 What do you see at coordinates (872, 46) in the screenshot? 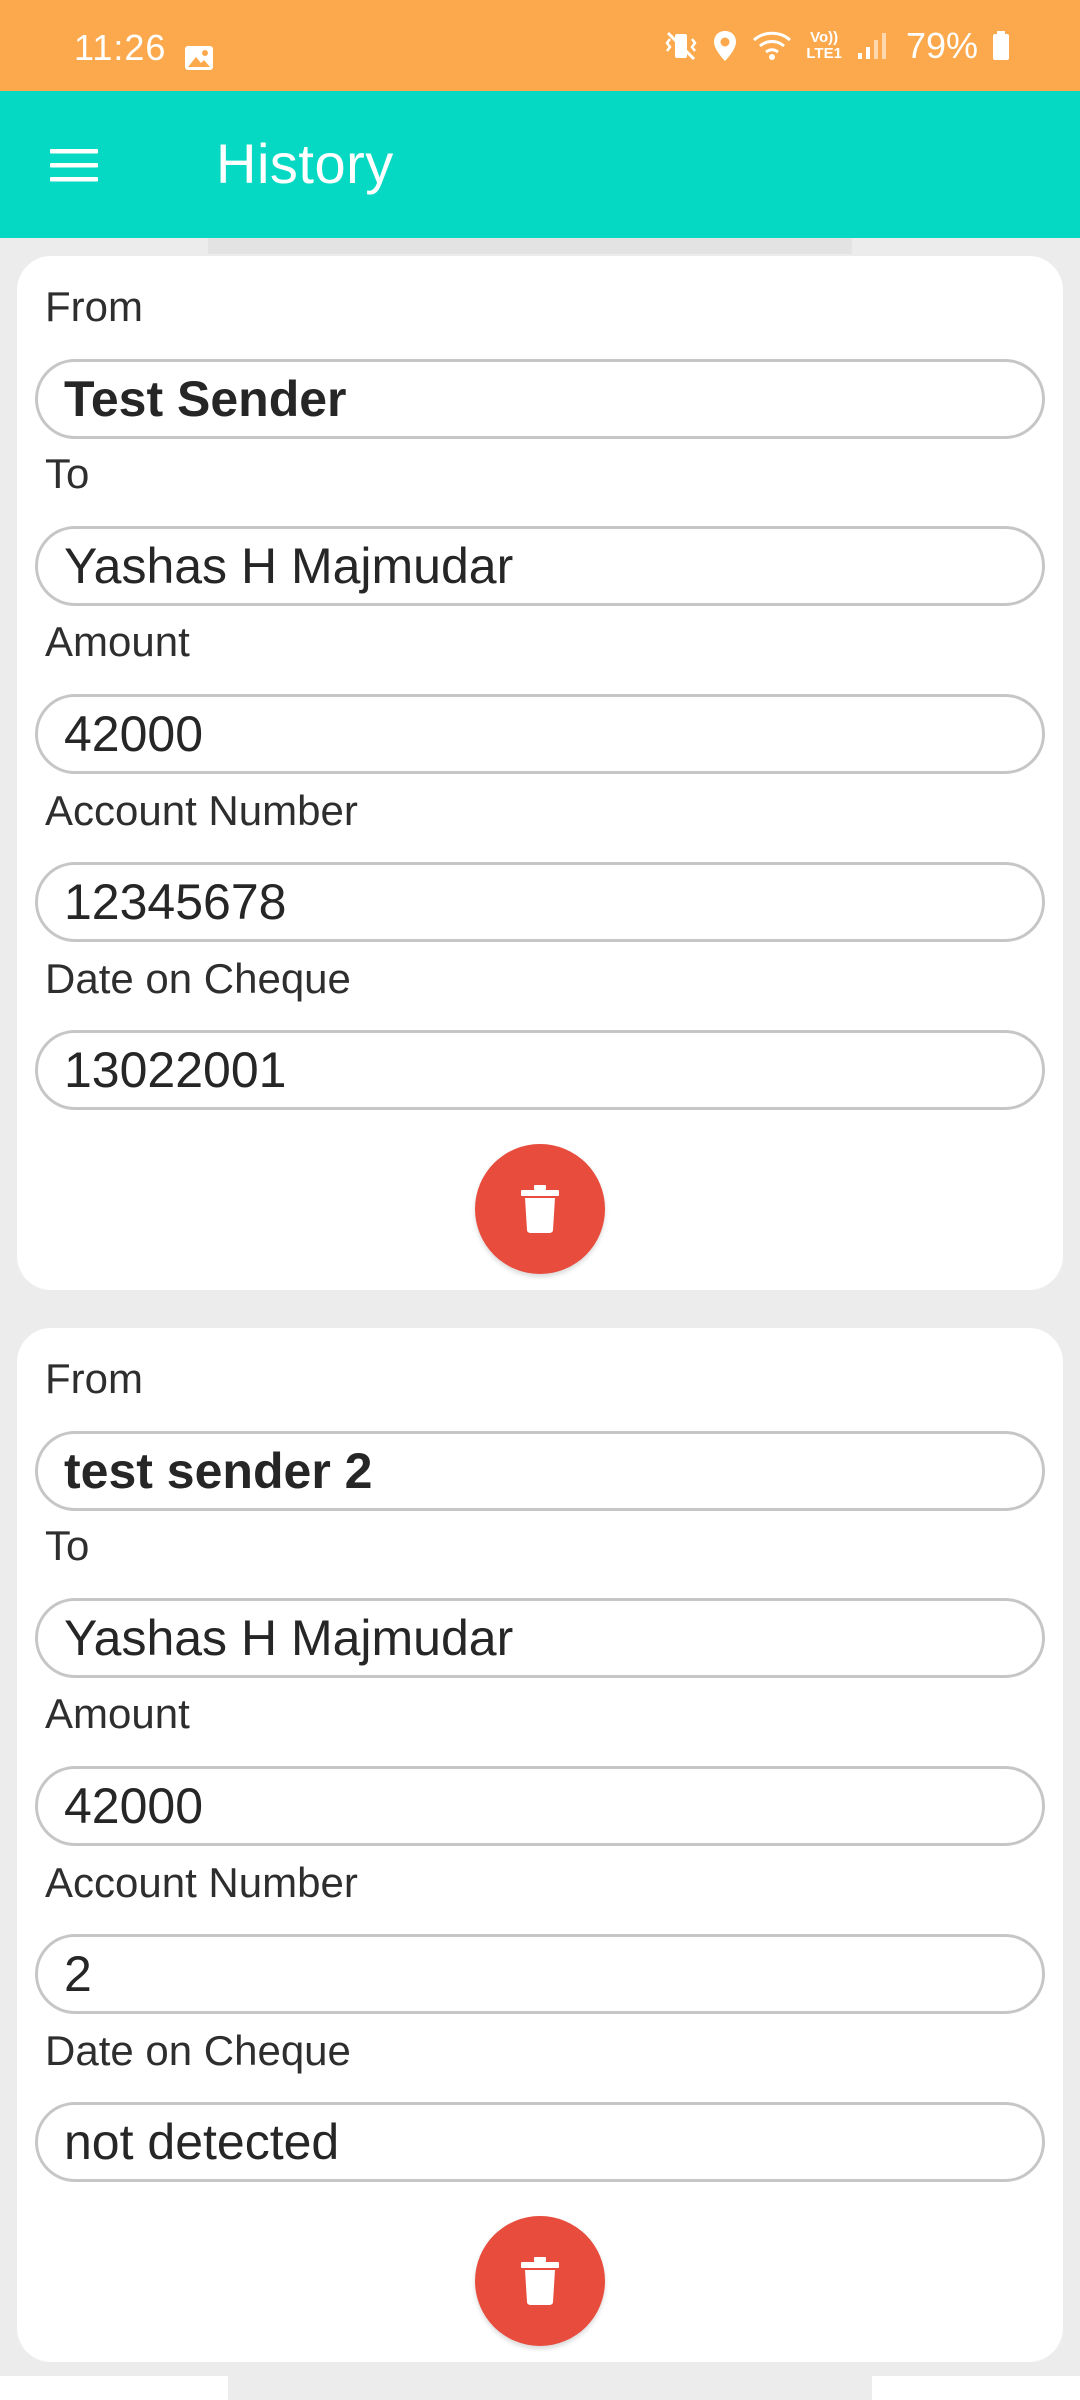
I see `signal-icon` at bounding box center [872, 46].